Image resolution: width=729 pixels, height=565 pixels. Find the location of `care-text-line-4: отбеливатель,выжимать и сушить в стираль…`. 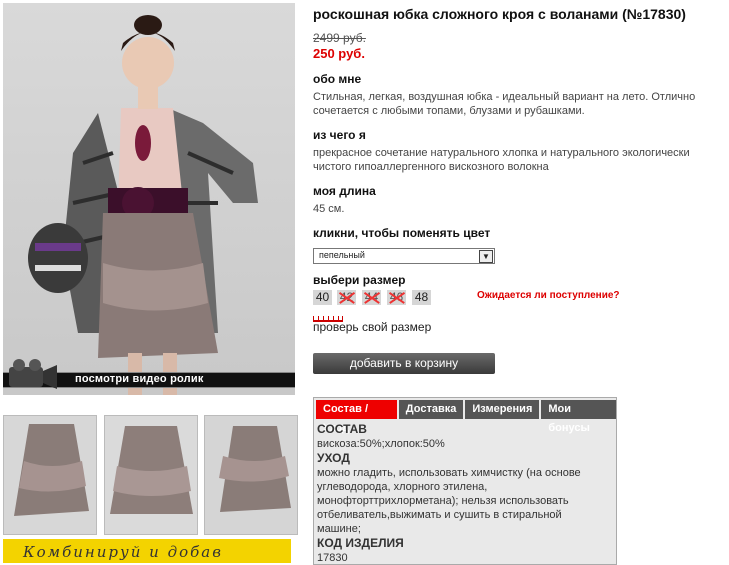

care-text-line-4: отбеливатель,выжимать и сушить в стираль… is located at coordinates (439, 515).